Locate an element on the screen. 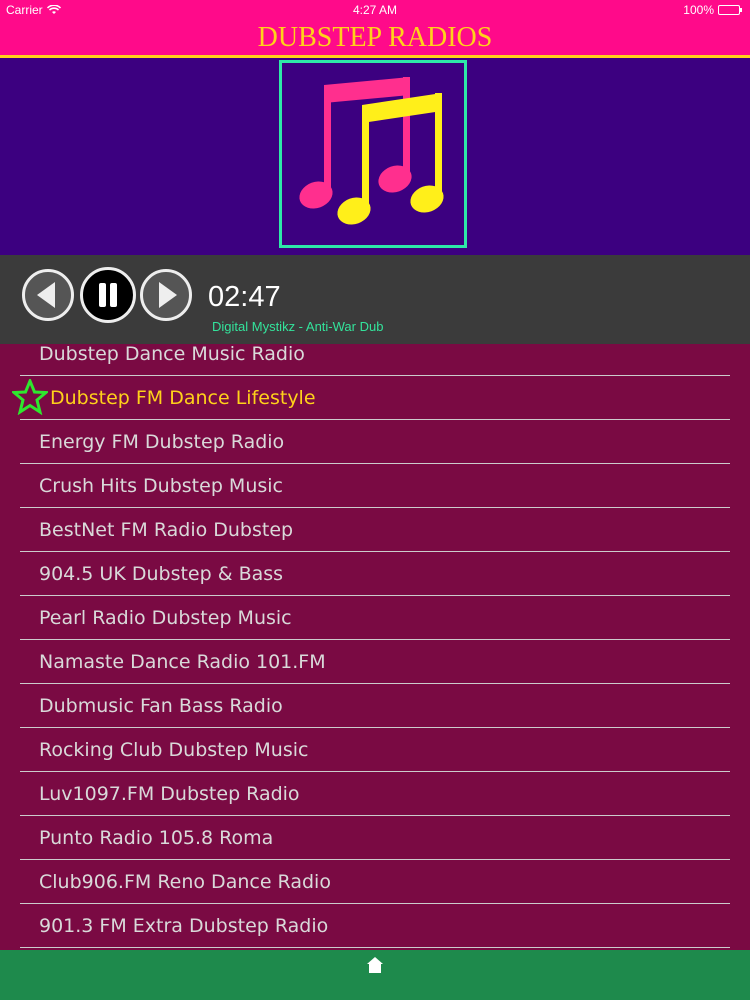 This screenshot has height=1000, width=750. station-label: Namaste Dance Radio 101.FM is located at coordinates (182, 662).